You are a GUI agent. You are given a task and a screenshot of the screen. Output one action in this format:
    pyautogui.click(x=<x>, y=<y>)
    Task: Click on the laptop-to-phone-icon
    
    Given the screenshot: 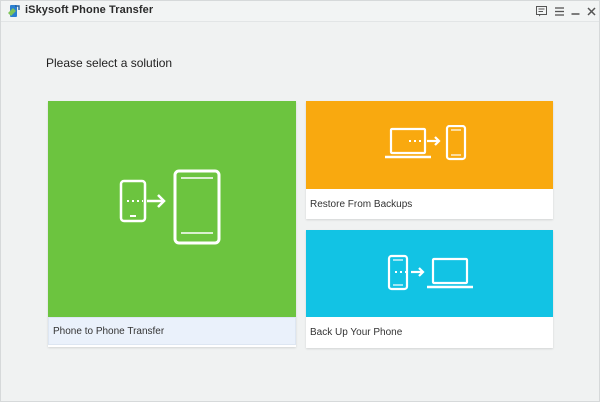 What is the action you would take?
    pyautogui.click(x=425, y=143)
    